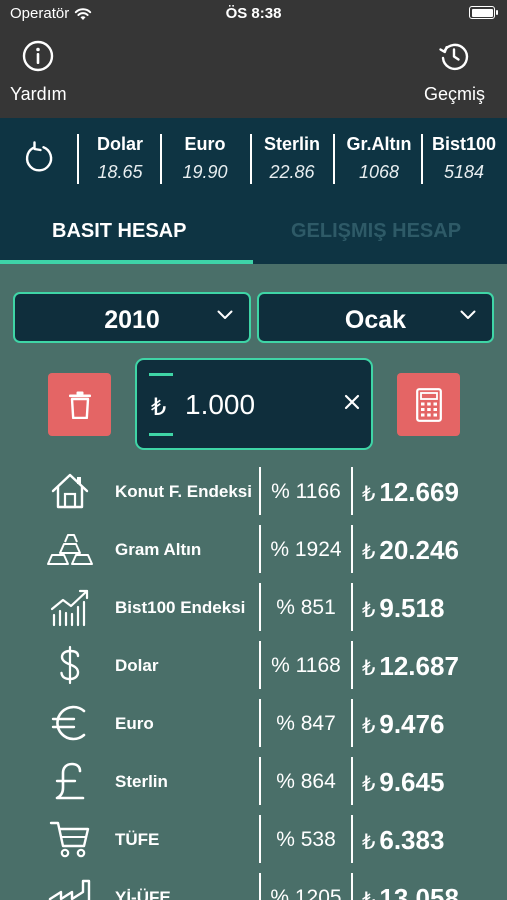  Describe the element at coordinates (306, 549) in the screenshot. I see `row-percent: % 1924` at that location.